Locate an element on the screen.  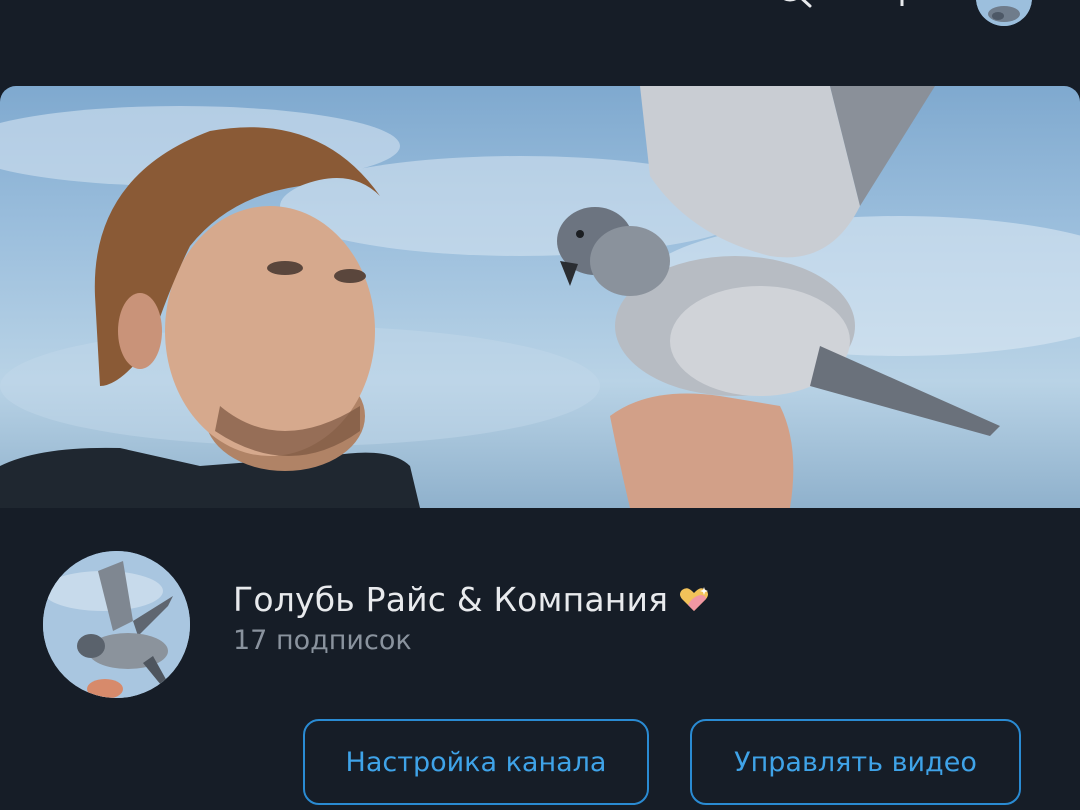
sparkling-heart-icon is located at coordinates (694, 600).